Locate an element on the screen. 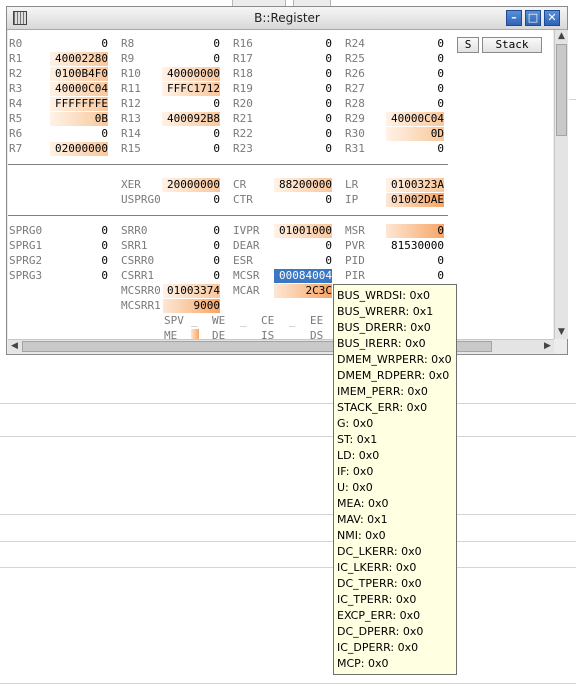 This screenshot has width=576, height=686. tooltip-line: BUS_IRERR: 0x0 is located at coordinates (381, 343).